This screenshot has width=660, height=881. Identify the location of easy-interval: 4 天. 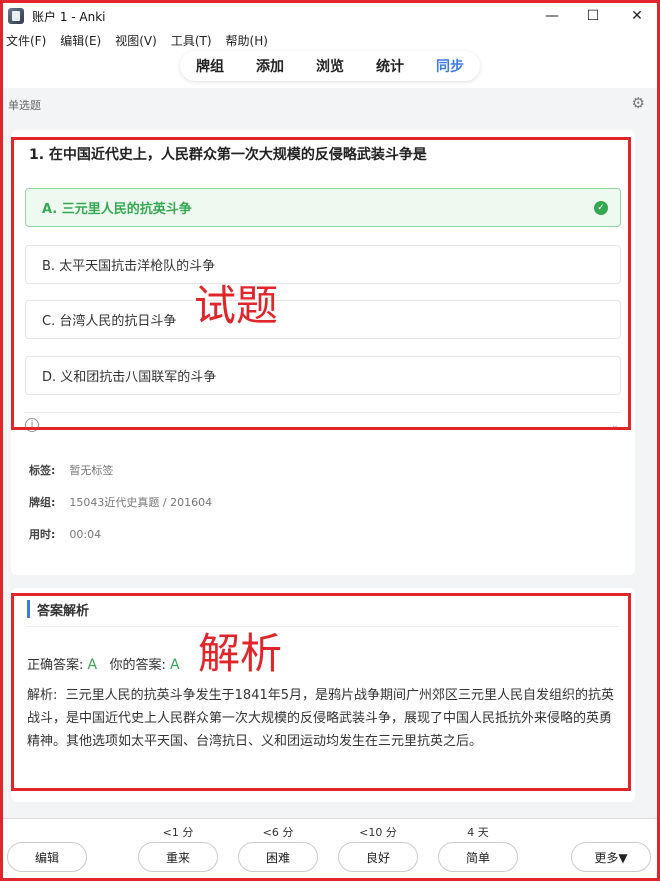
(478, 832).